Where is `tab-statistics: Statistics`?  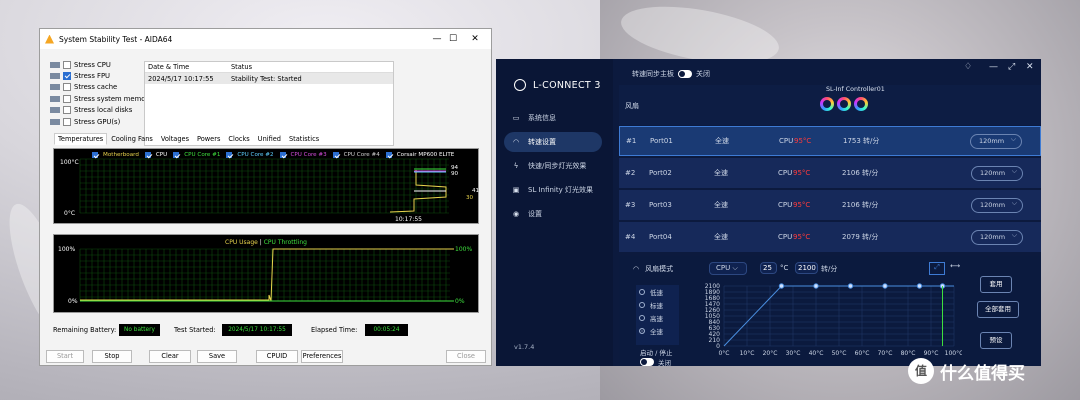 tab-statistics: Statistics is located at coordinates (304, 139).